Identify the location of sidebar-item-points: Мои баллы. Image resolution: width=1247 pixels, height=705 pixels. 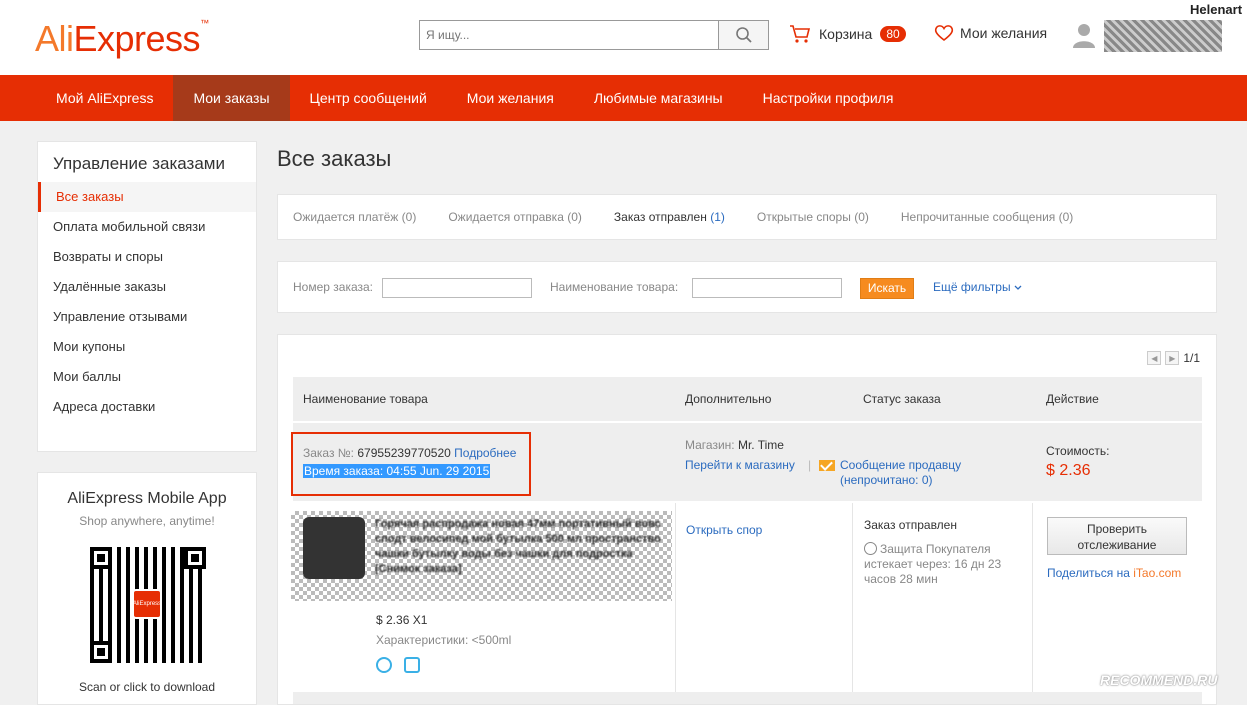
(147, 377).